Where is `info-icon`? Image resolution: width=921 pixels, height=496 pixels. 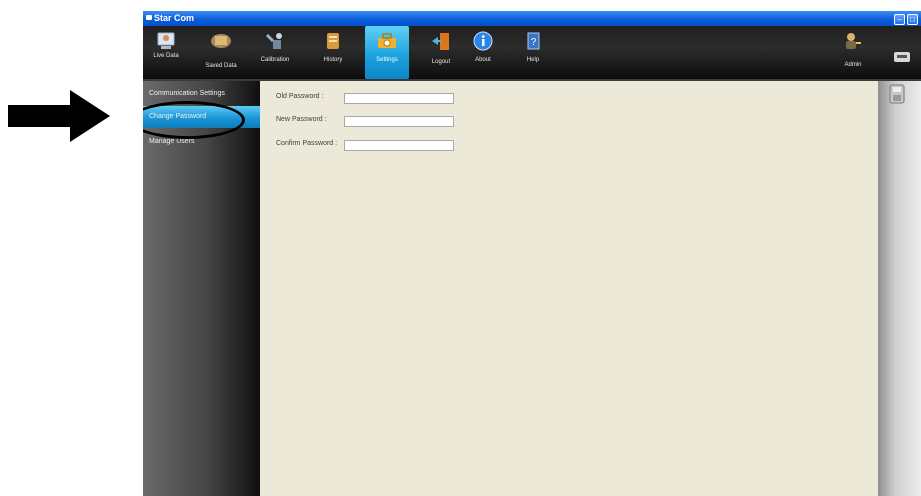
info-icon is located at coordinates (483, 41).